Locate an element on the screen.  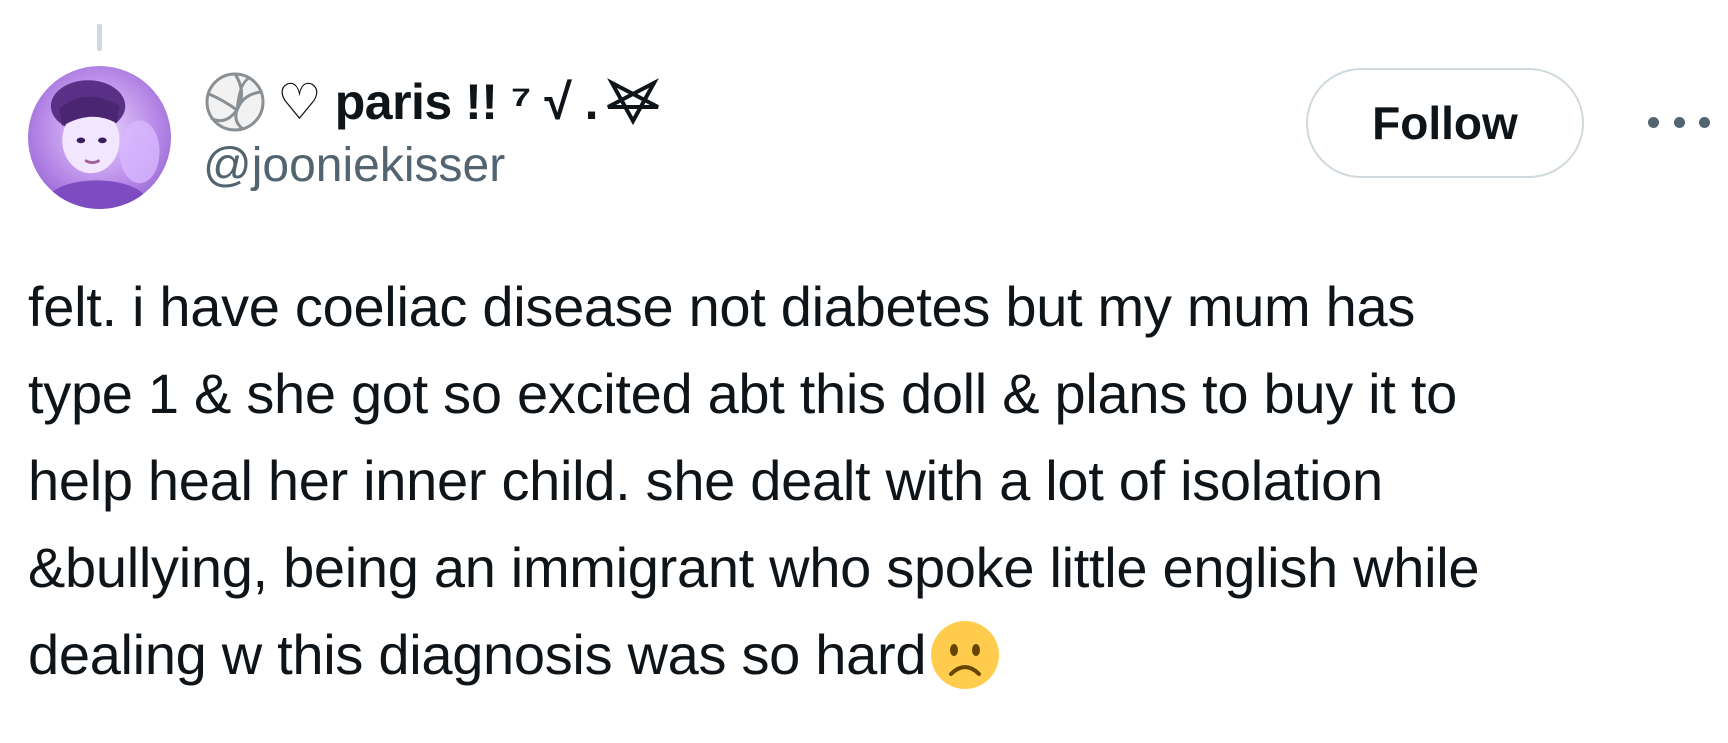
display-name: ♡ paris !! ⁷ √ . is located at coordinates (438, 102).